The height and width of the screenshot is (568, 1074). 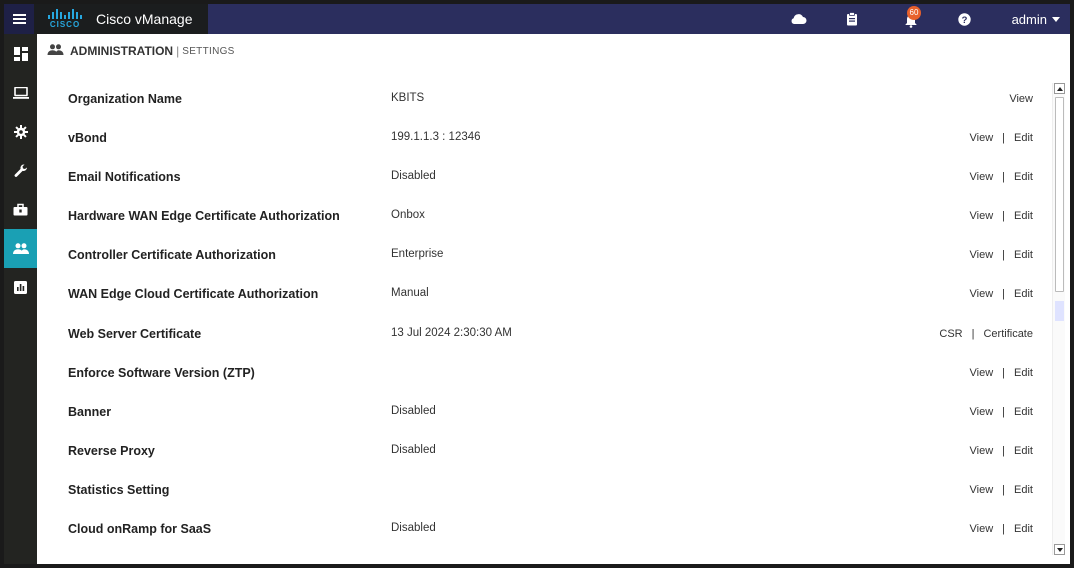 I want to click on setting-name: Web Server Certificate, so click(x=135, y=333).